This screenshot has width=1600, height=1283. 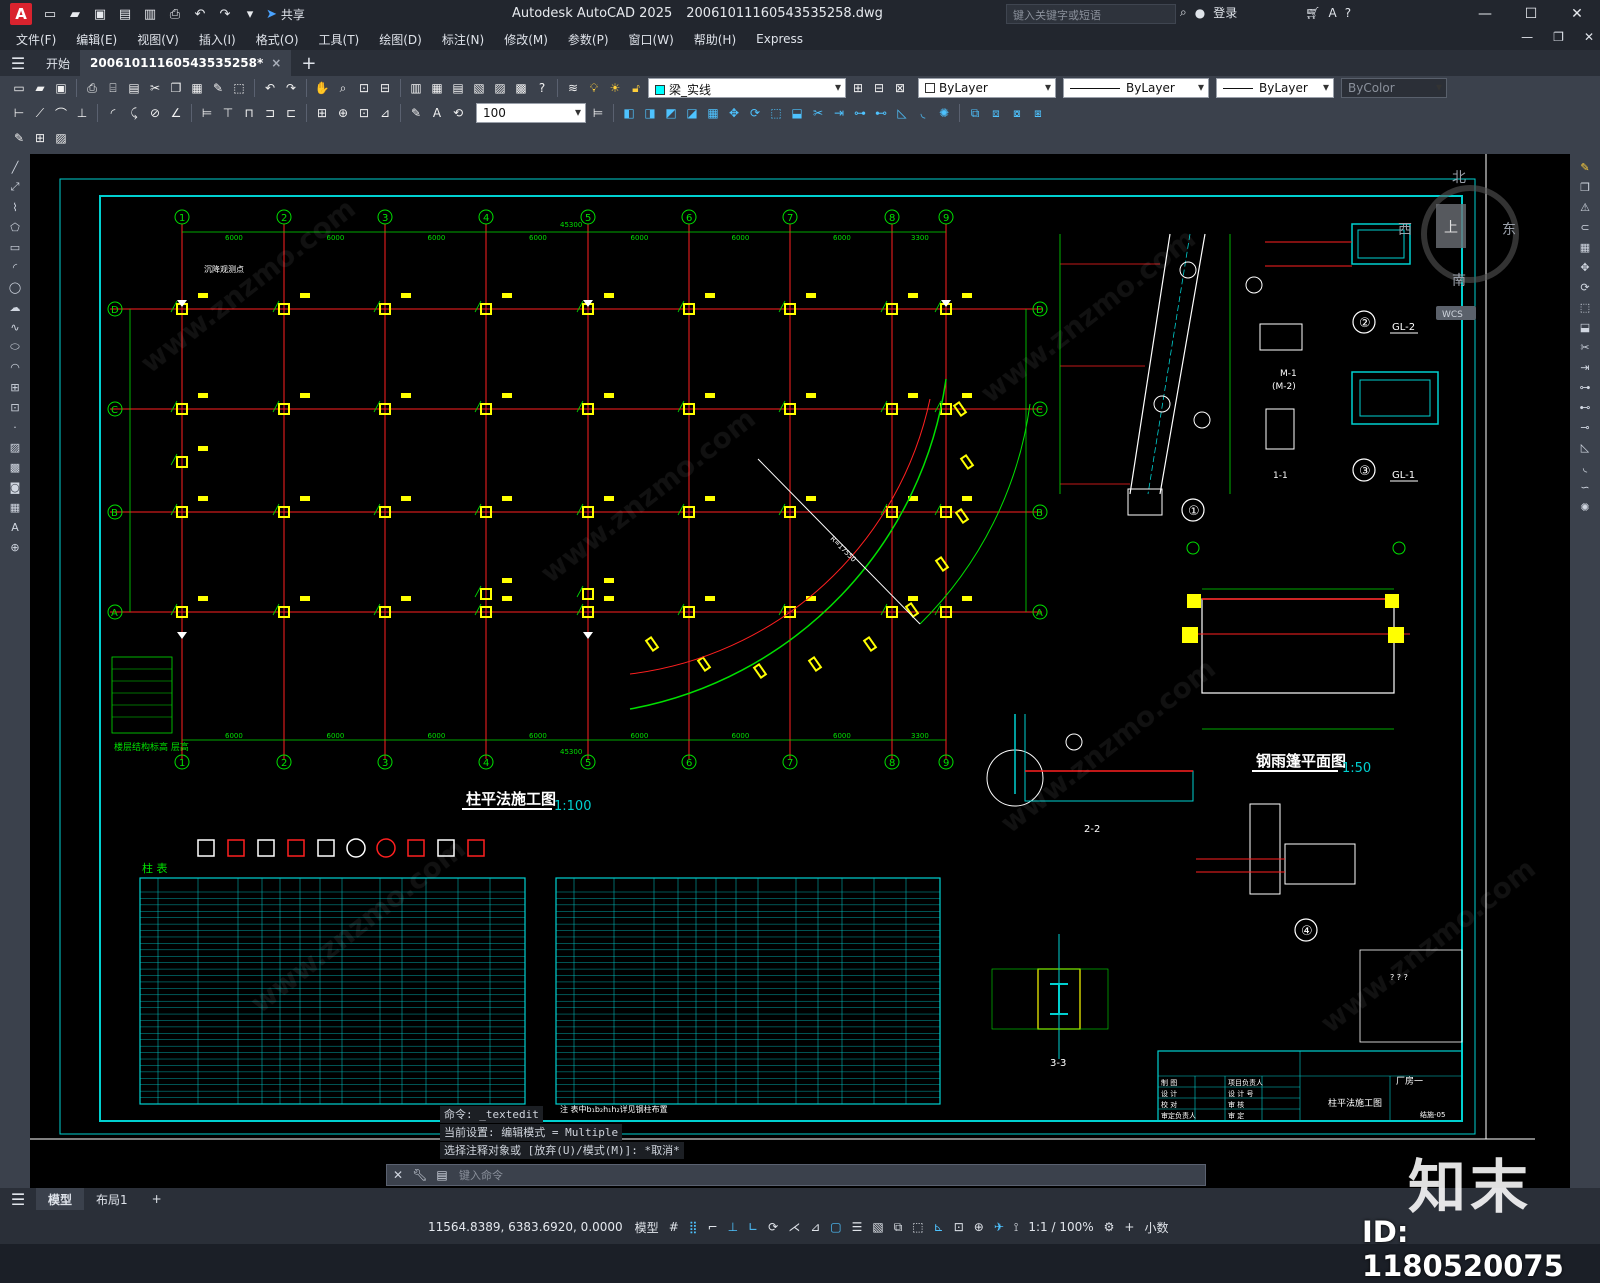 What do you see at coordinates (442, 1175) in the screenshot?
I see `command-recent-icon: ▤` at bounding box center [442, 1175].